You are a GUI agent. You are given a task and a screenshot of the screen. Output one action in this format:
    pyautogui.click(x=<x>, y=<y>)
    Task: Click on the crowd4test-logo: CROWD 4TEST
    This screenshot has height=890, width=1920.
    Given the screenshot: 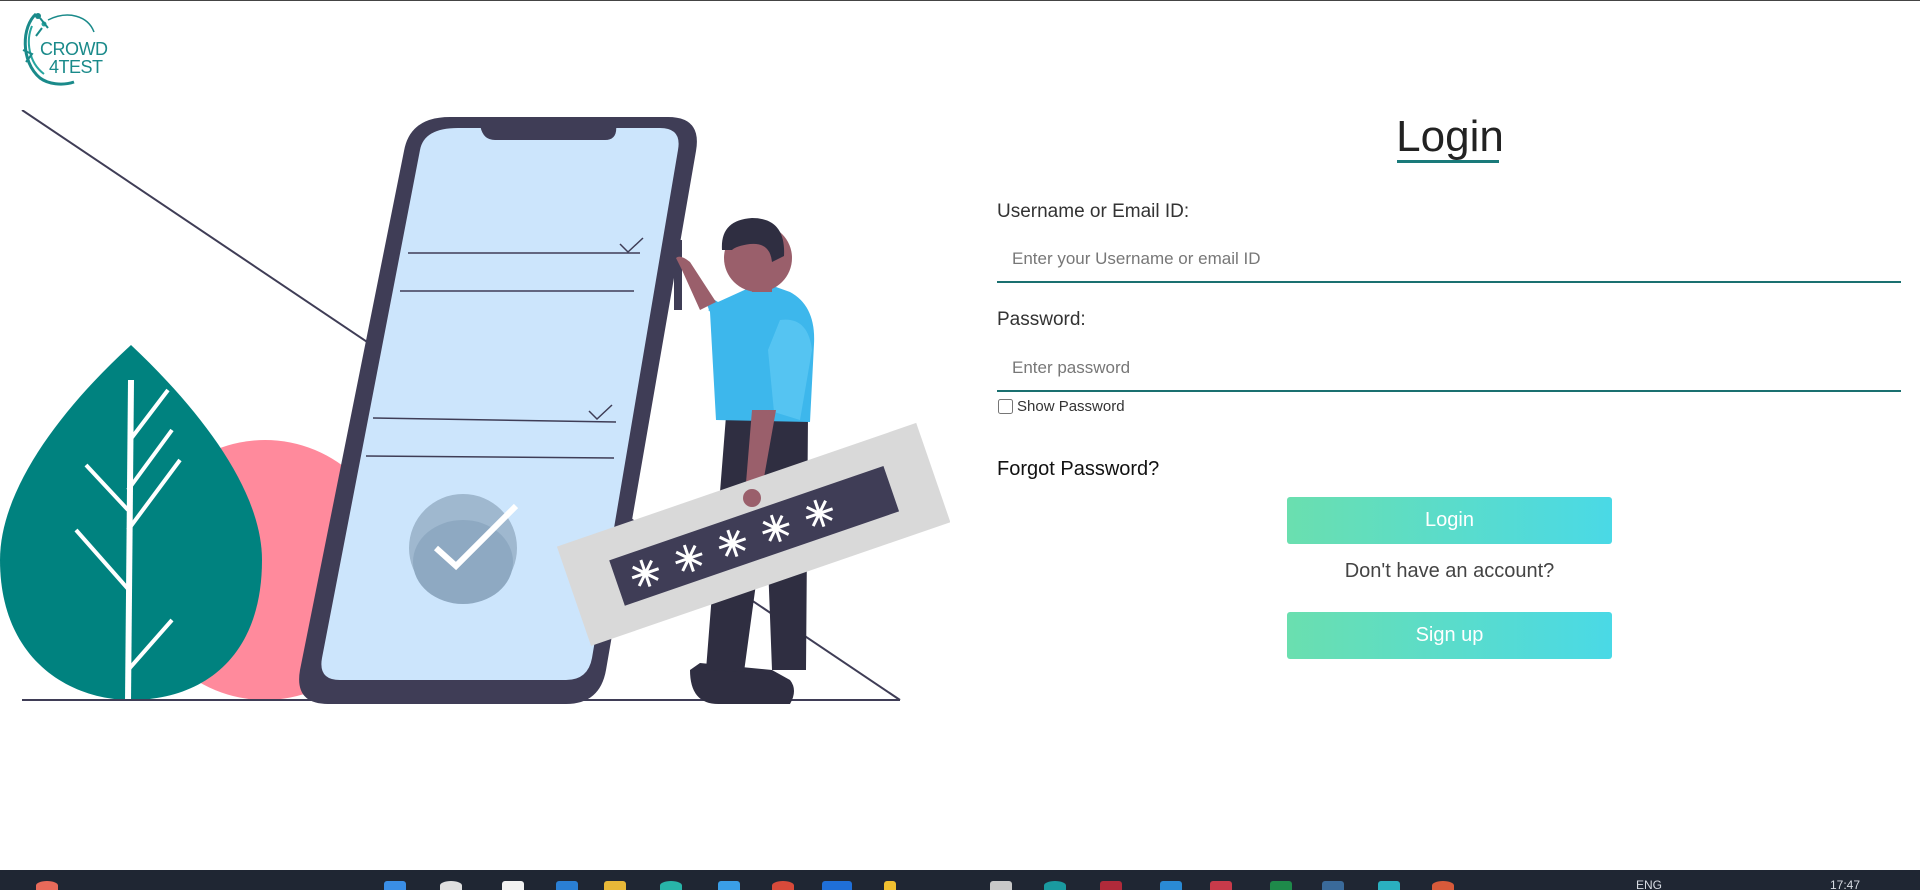 What is the action you would take?
    pyautogui.click(x=68, y=48)
    